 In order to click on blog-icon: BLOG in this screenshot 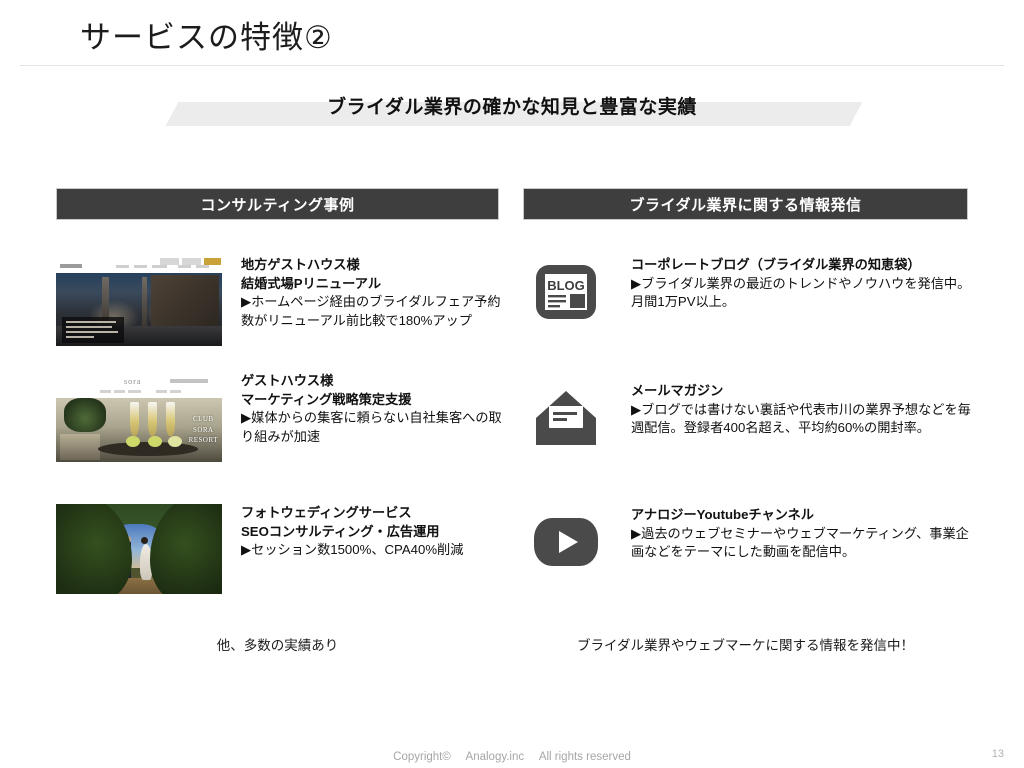, I will do `click(566, 292)`.